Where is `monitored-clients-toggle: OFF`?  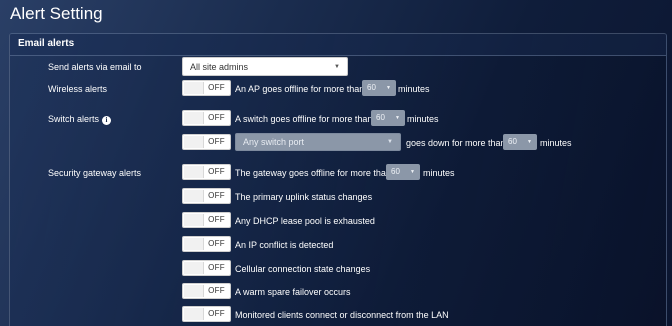 monitored-clients-toggle: OFF is located at coordinates (206, 314).